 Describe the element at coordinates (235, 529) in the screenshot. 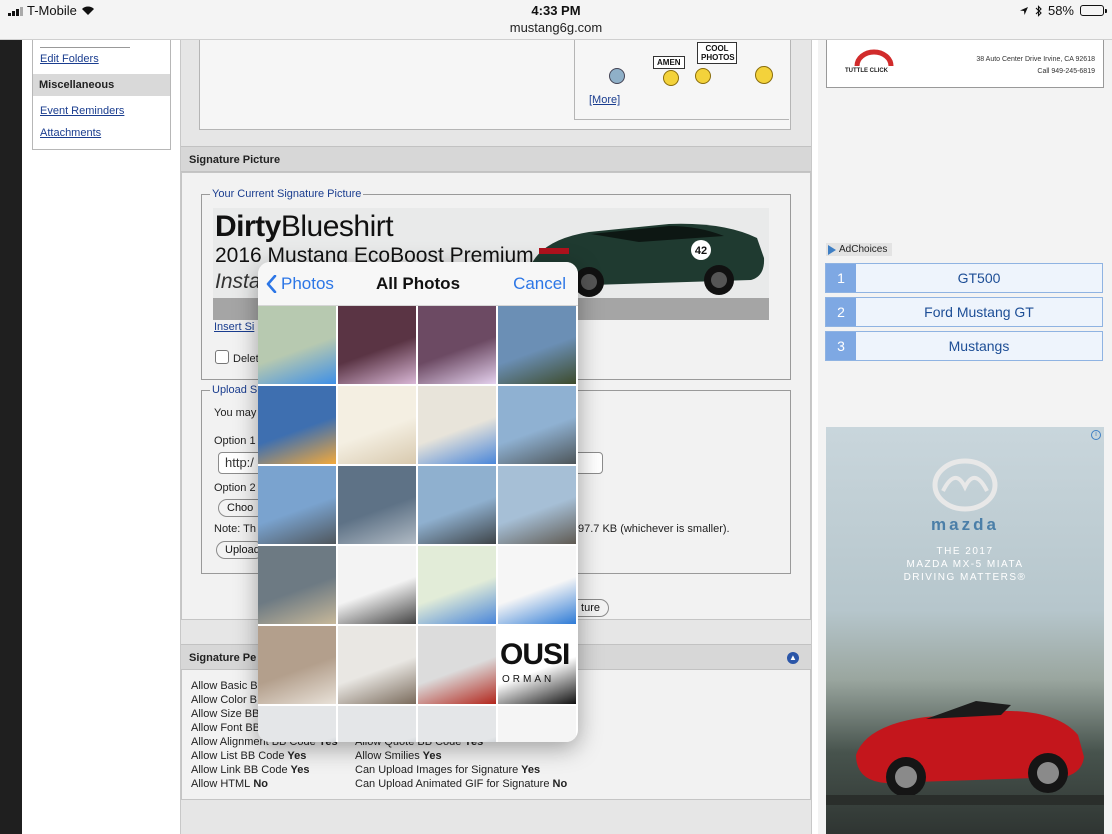

I see `upload-size-note: Note: Th` at that location.